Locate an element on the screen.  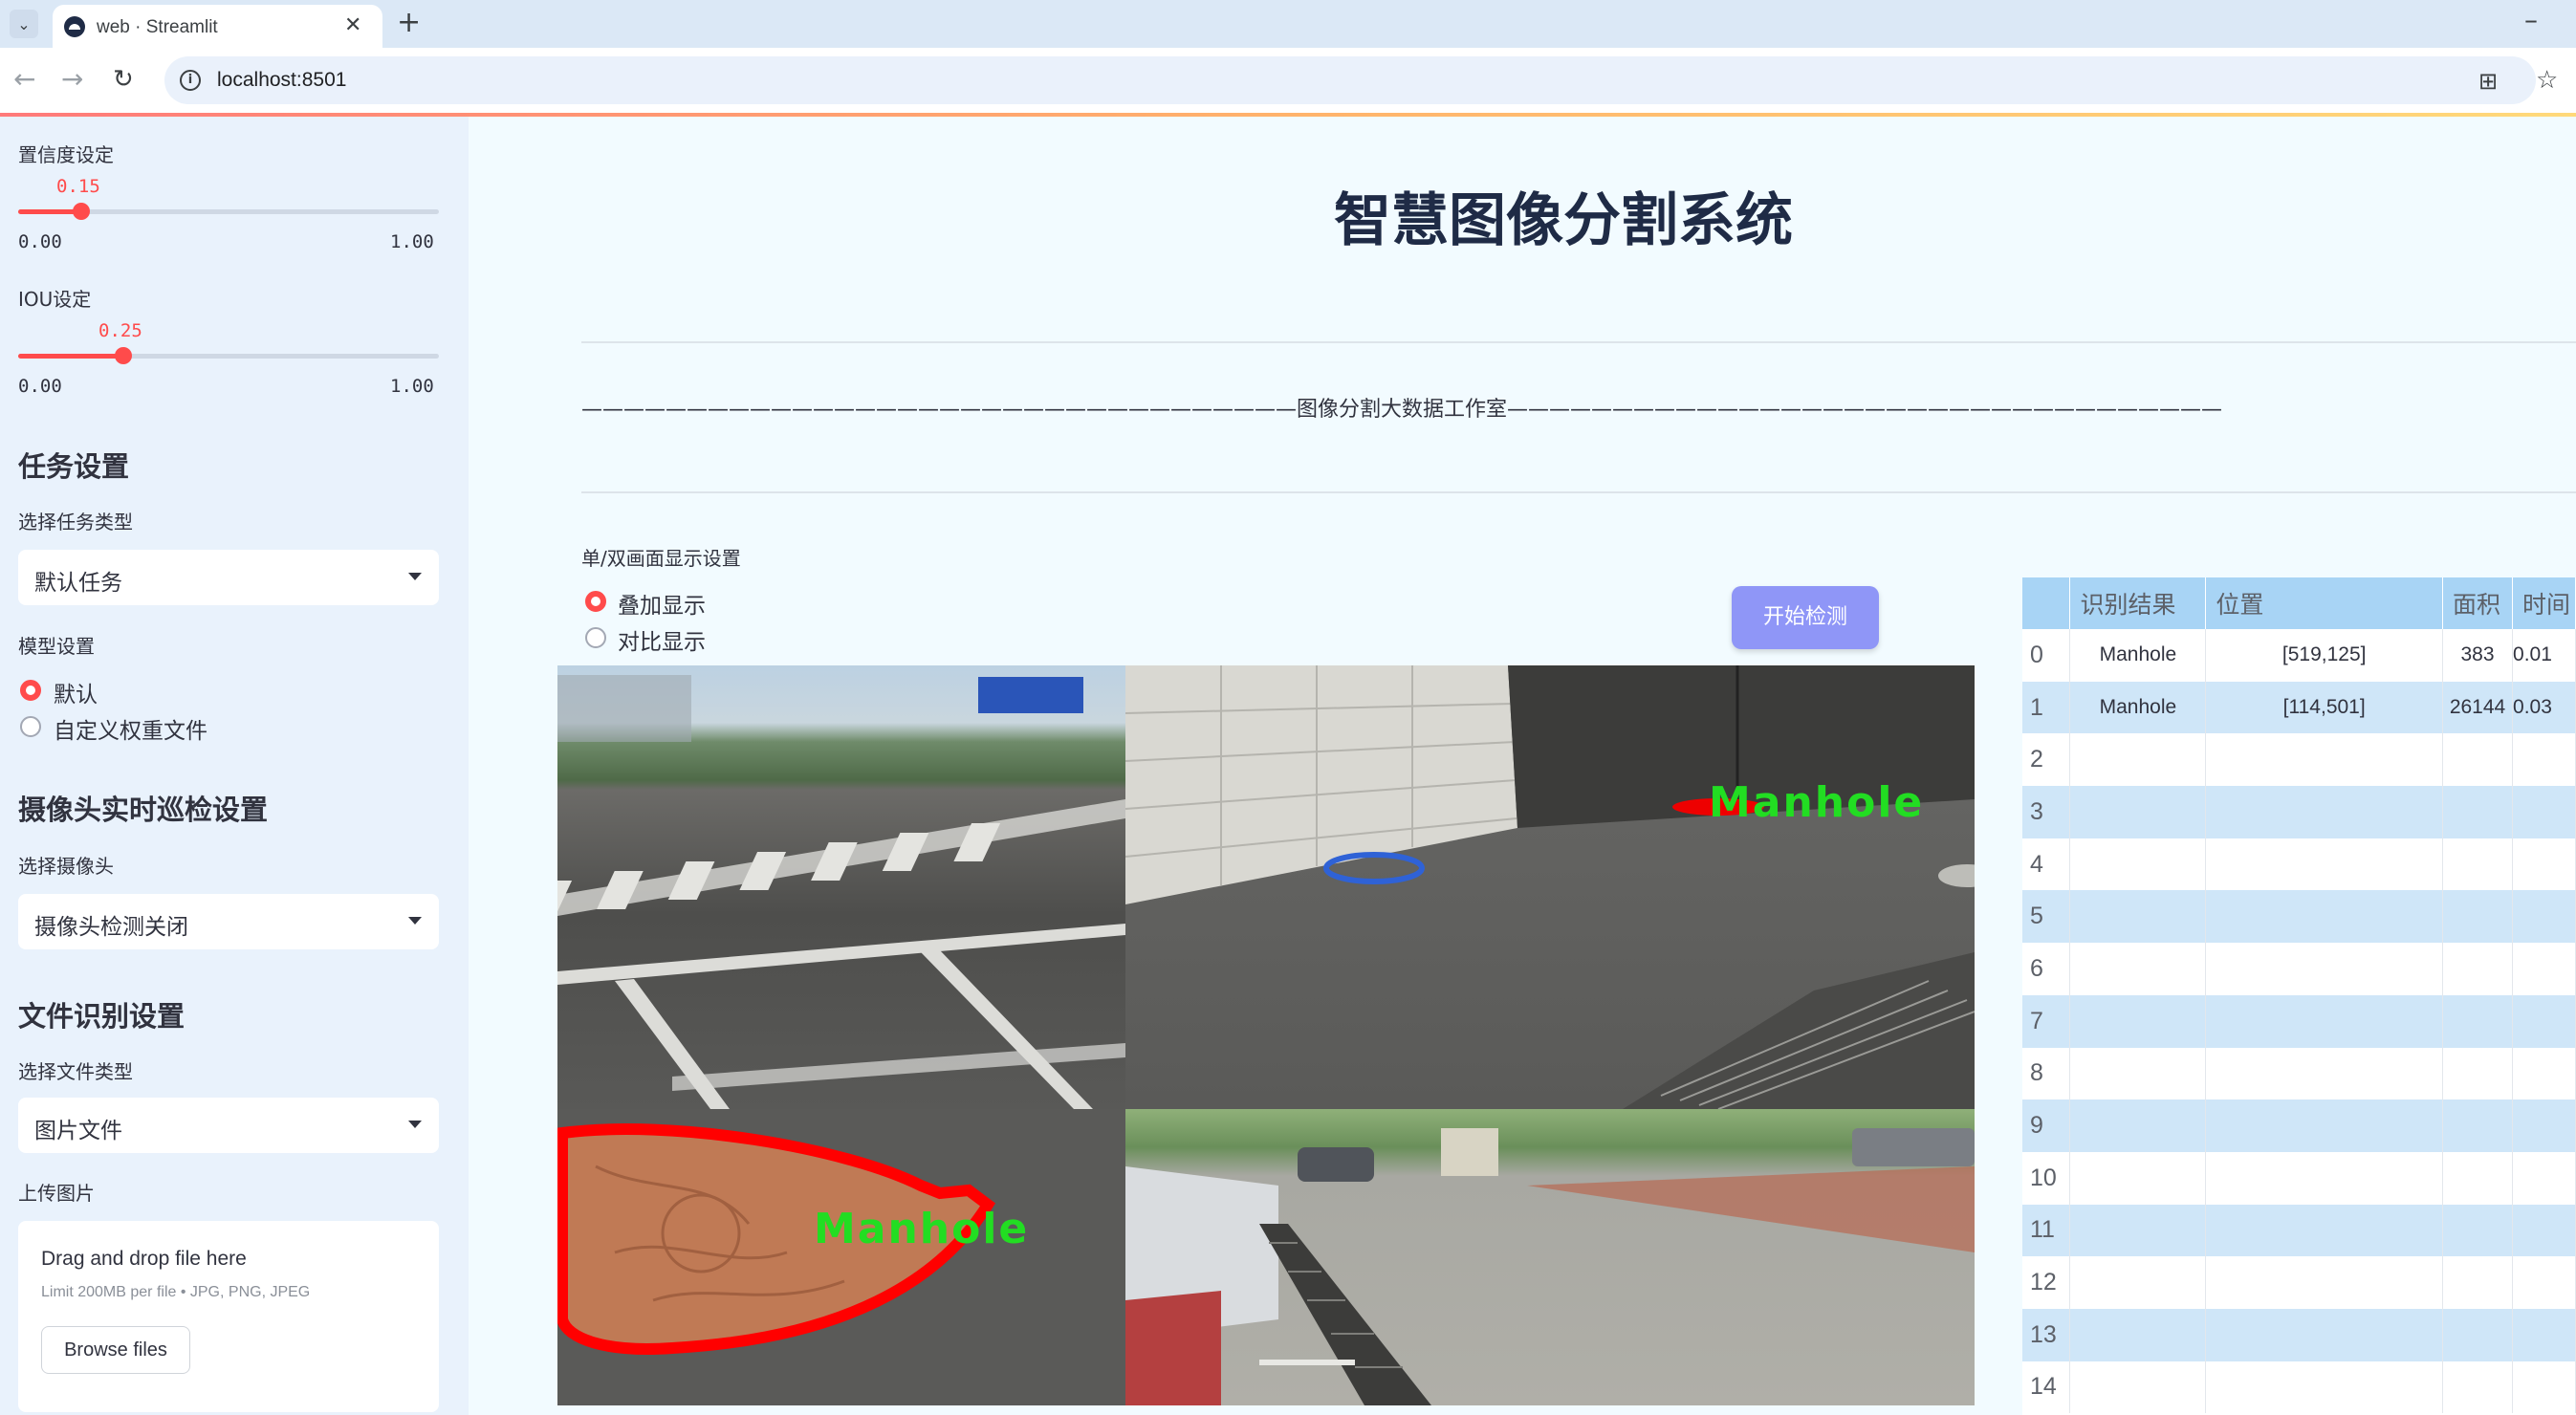
model-option-default: 默认 is located at coordinates (76, 692).